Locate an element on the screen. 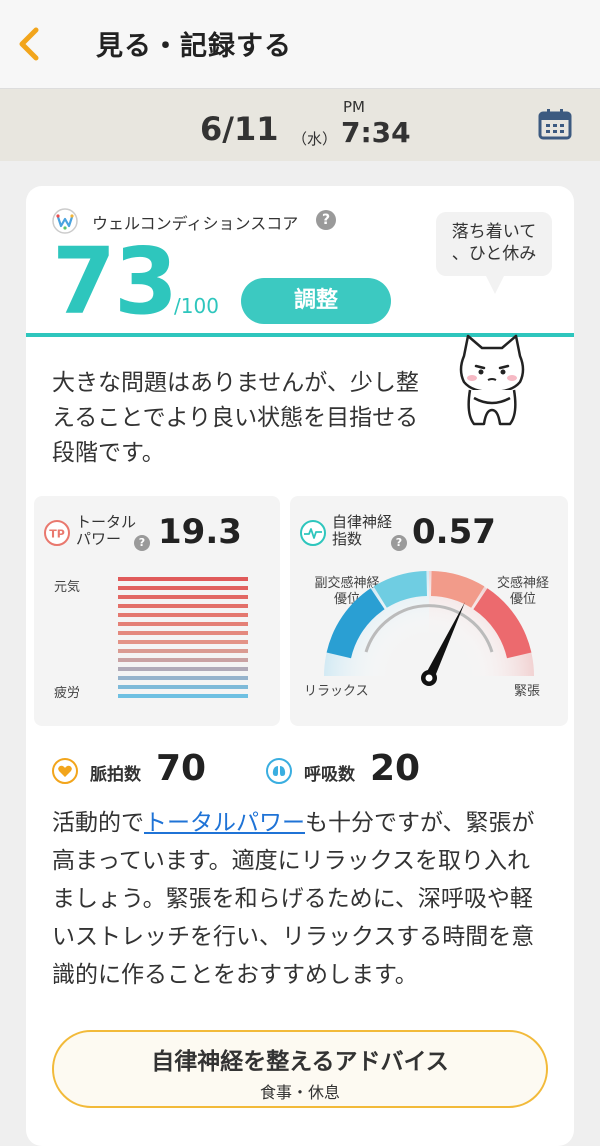  breath-value: 20 is located at coordinates (395, 768).